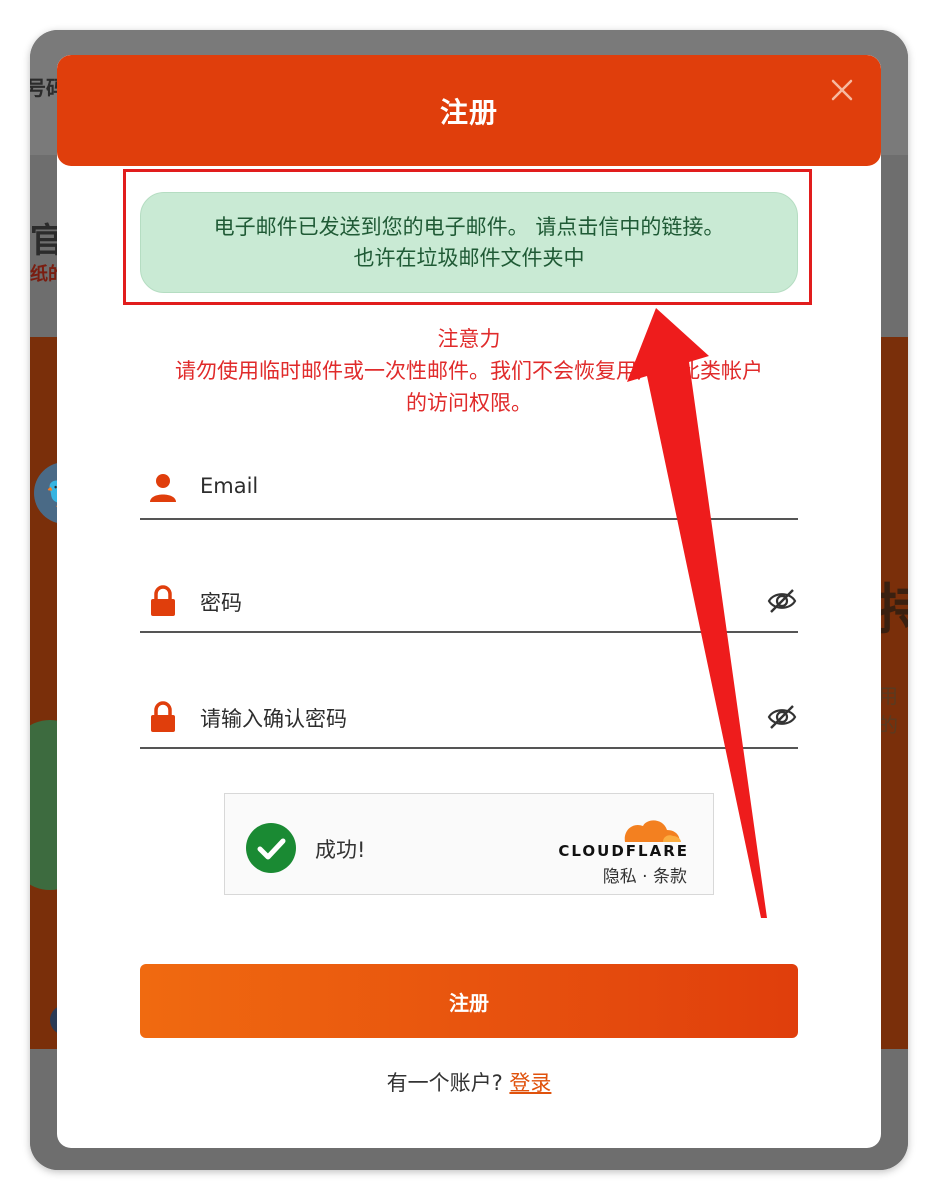 The height and width of the screenshot is (1200, 938). Describe the element at coordinates (888, 710) in the screenshot. I see `background-text: 用的` at that location.